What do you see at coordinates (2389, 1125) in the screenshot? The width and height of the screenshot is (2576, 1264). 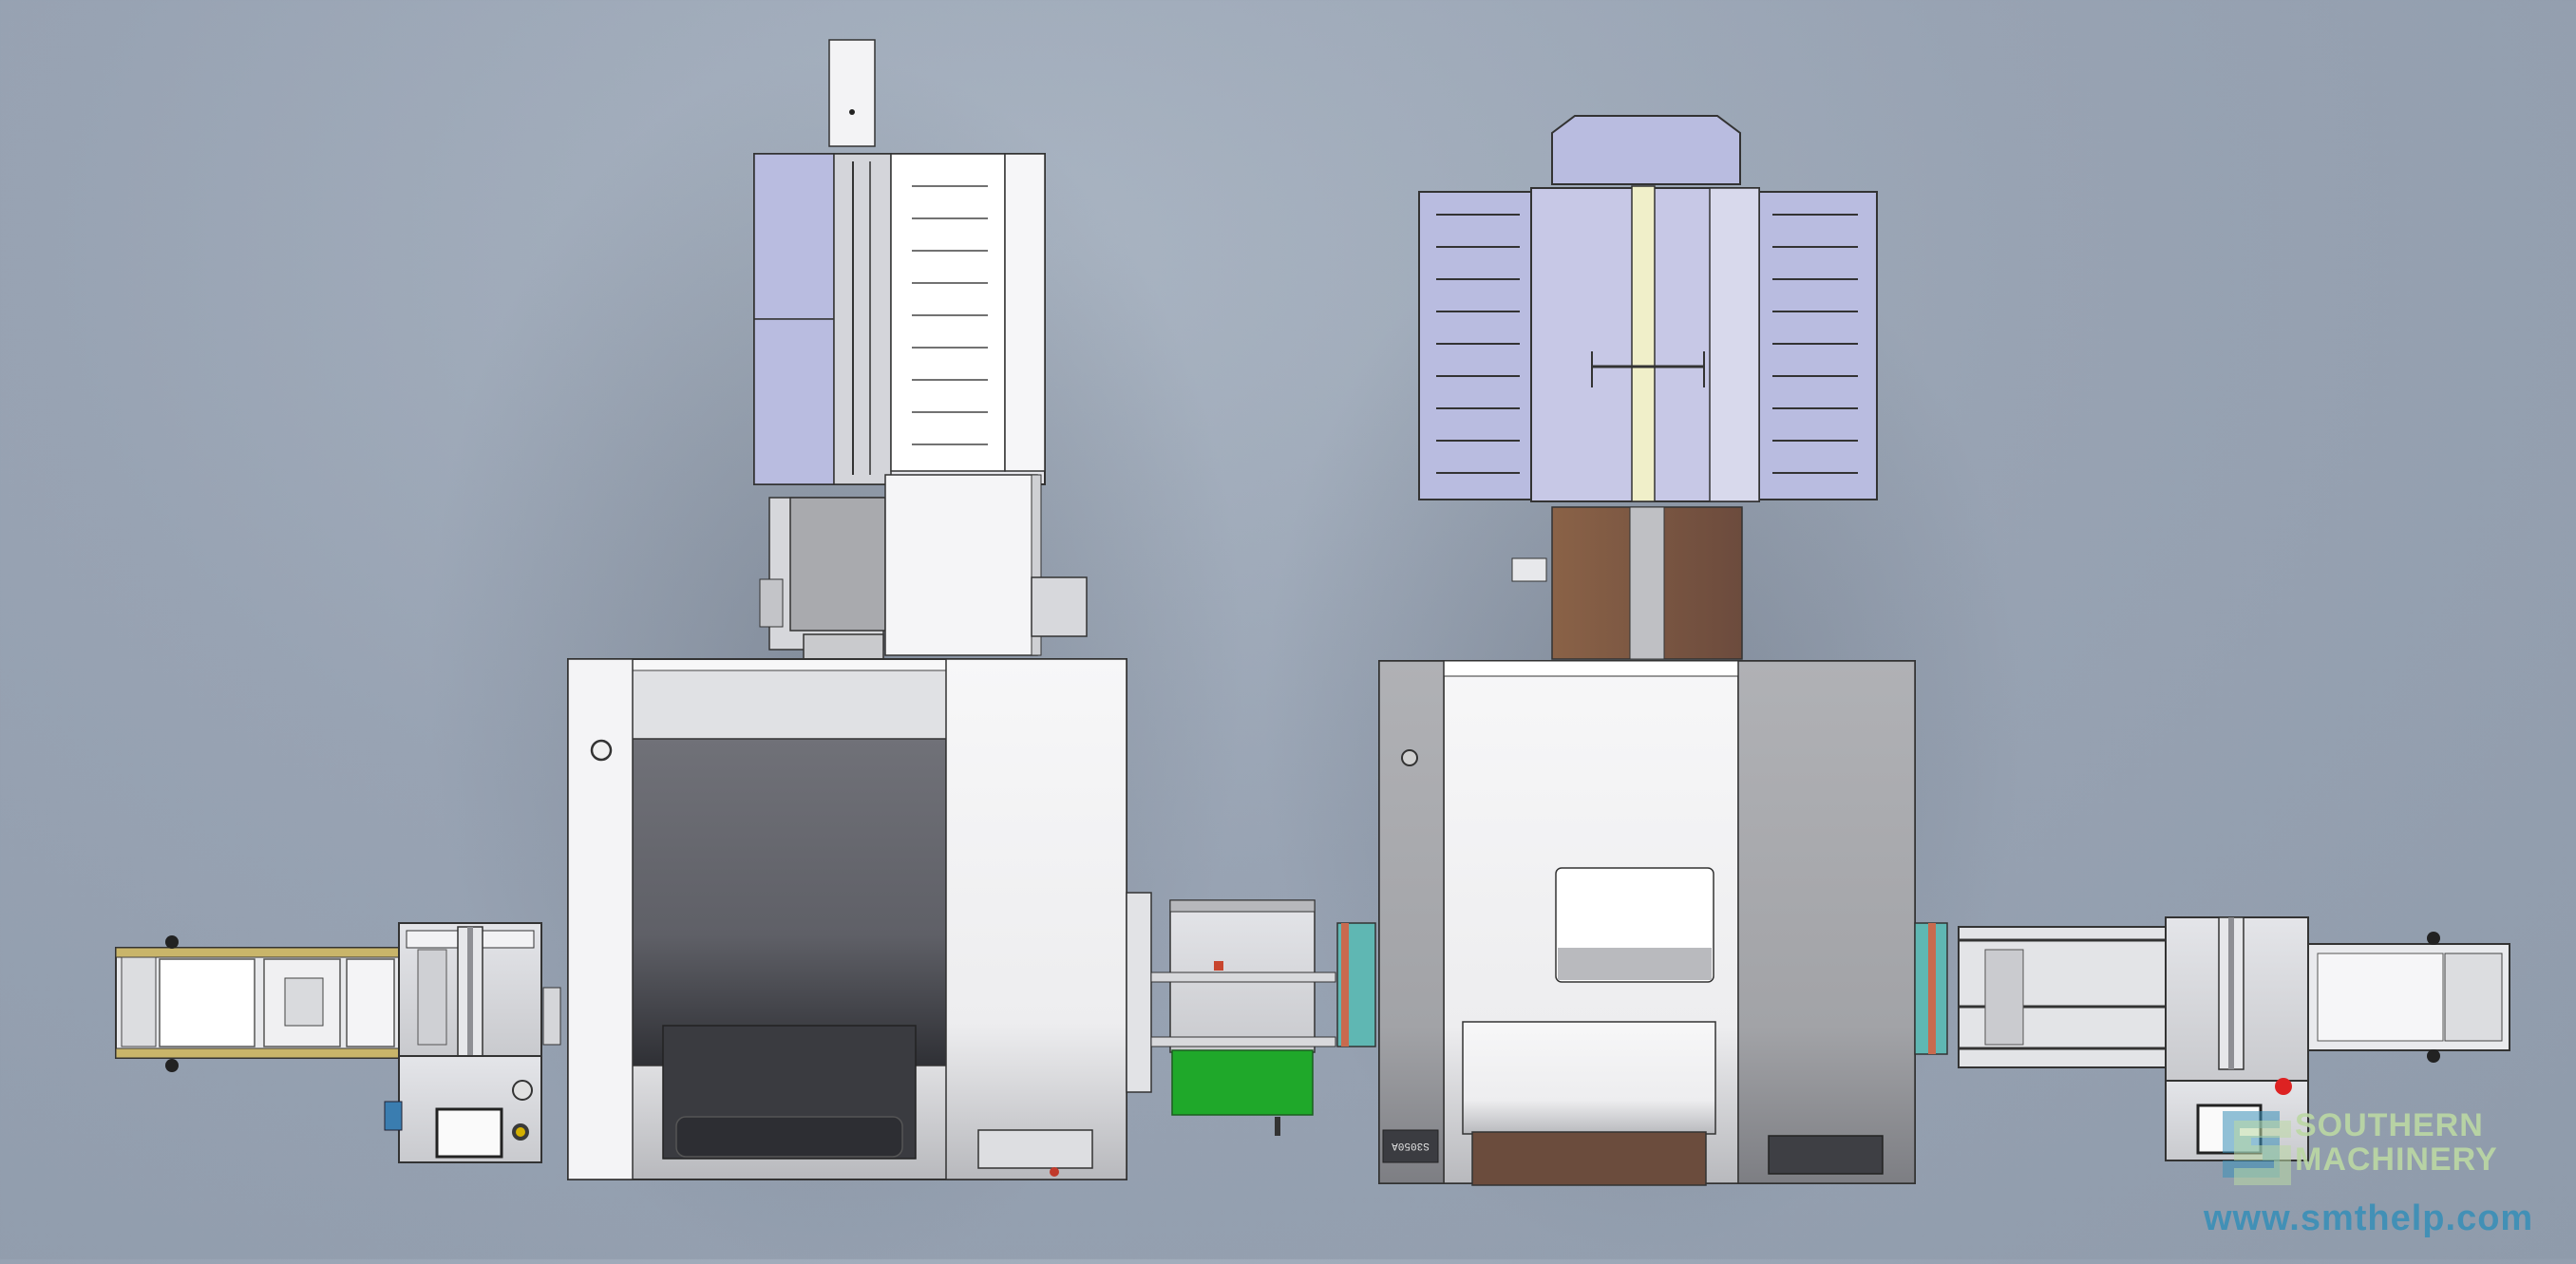 I see `watermark-line1: SOUTHERN` at bounding box center [2389, 1125].